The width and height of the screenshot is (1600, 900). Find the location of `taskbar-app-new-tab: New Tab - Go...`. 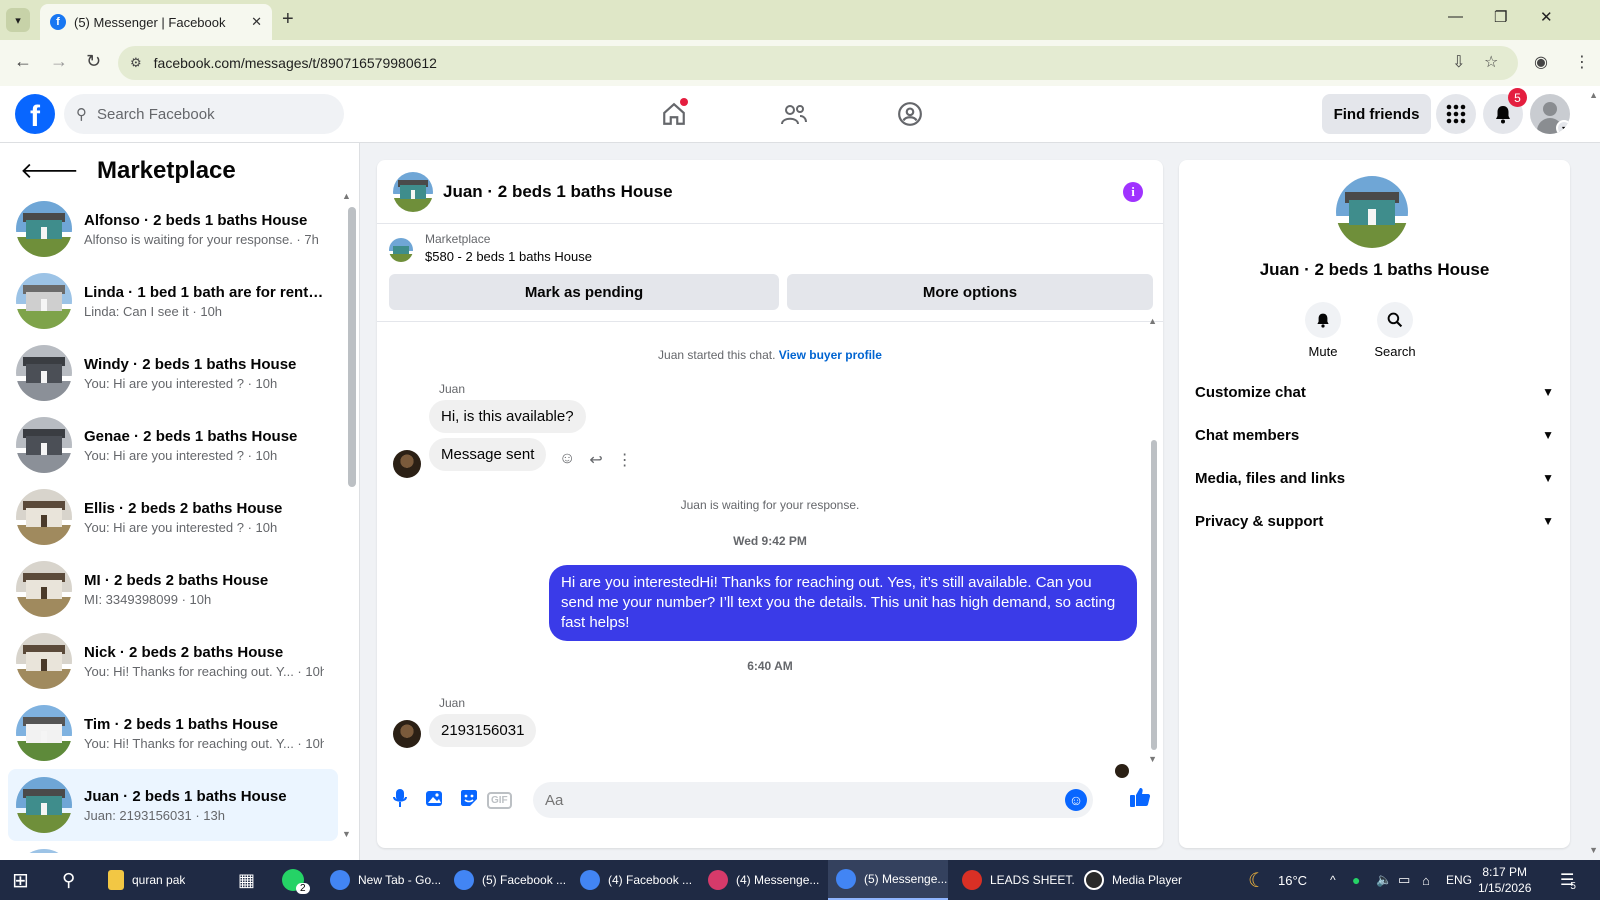

taskbar-app-new-tab: New Tab - Go... is located at coordinates (382, 880).